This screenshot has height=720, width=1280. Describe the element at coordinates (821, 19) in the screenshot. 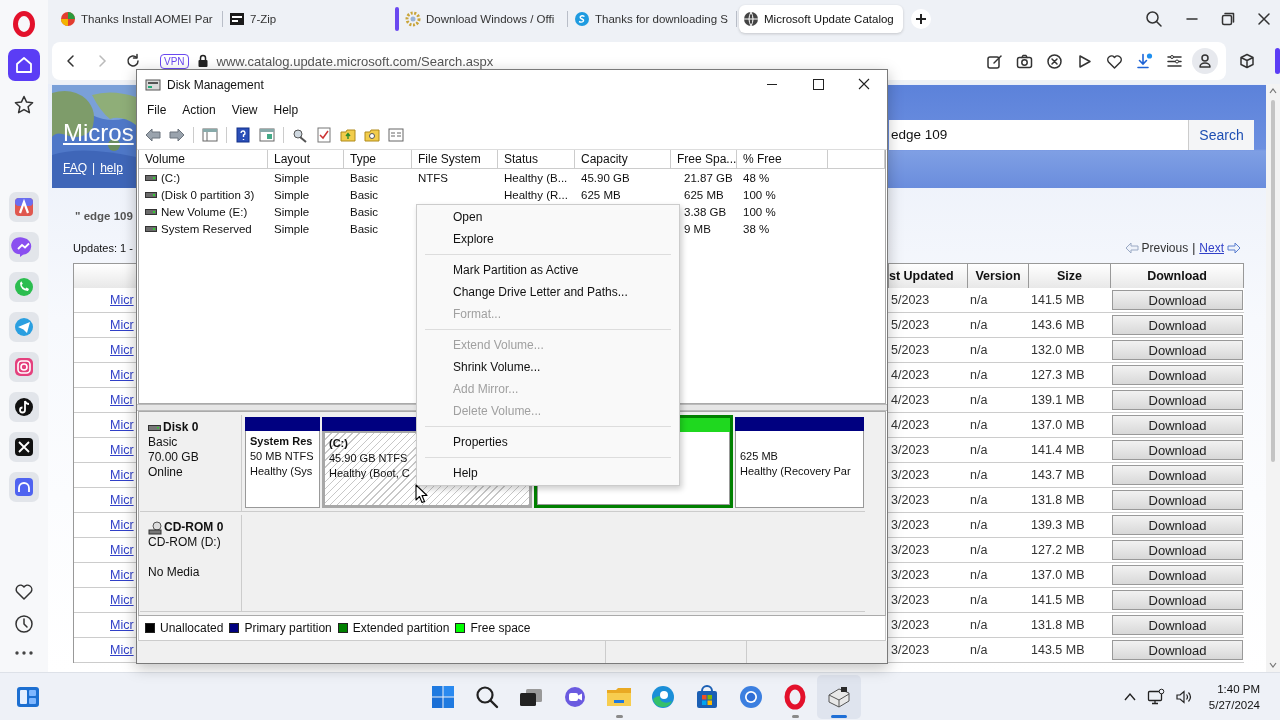

I see `tab: Microsoft Update Catalog` at that location.